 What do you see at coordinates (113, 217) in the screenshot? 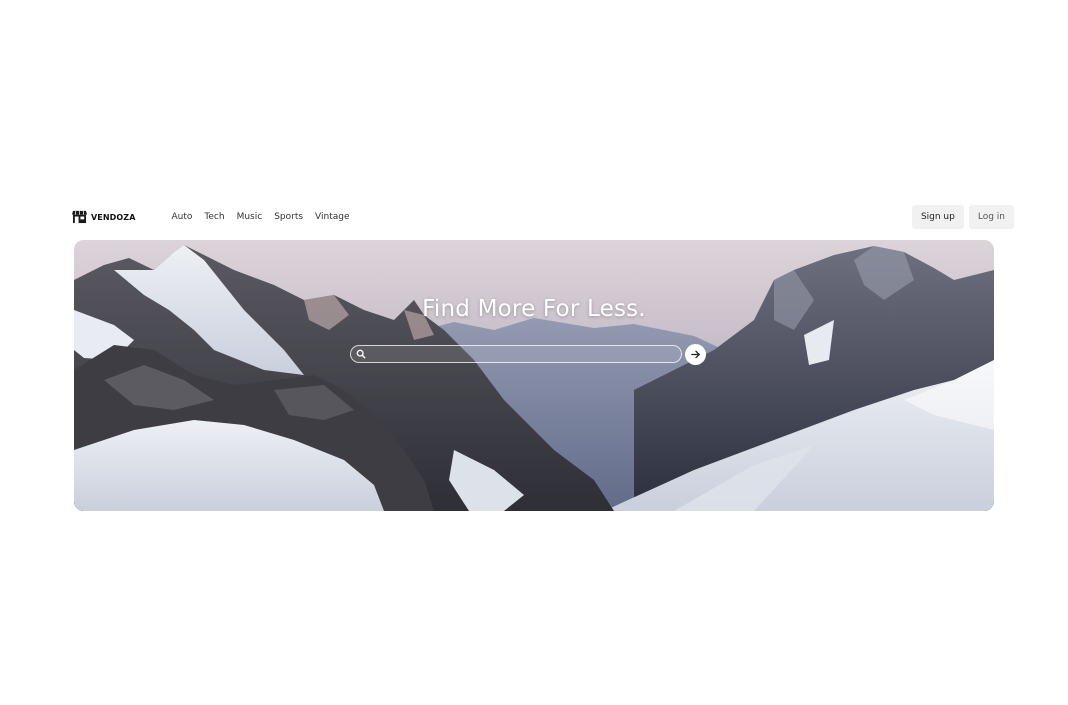
I see `brand-name: VENDOZA` at bounding box center [113, 217].